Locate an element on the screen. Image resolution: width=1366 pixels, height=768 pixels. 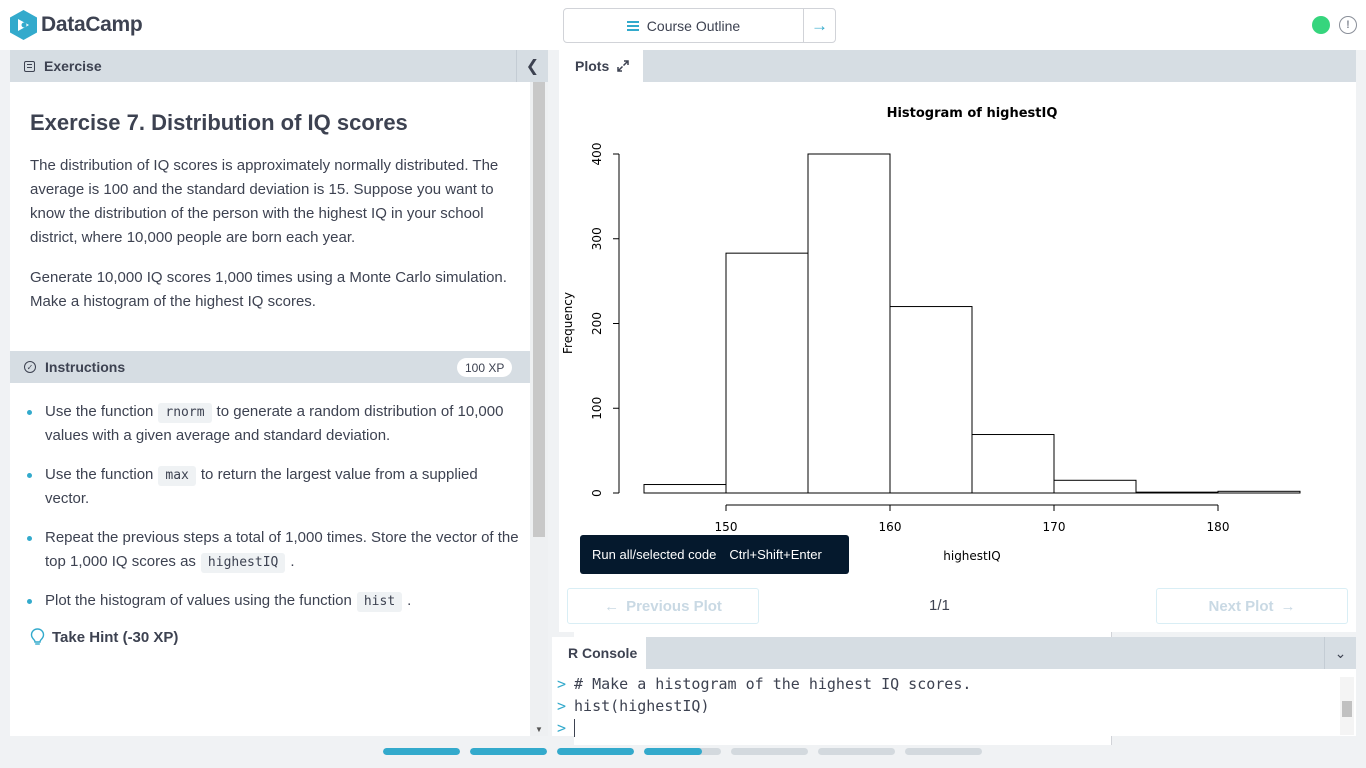
previous-plot-button: ← Previous Plot is located at coordinates (663, 606).